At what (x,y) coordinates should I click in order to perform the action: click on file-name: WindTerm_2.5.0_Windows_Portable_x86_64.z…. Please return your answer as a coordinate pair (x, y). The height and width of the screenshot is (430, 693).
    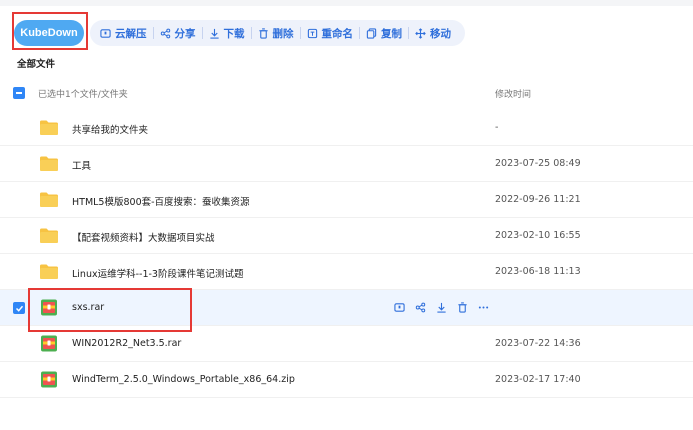
    Looking at the image, I should click on (183, 379).